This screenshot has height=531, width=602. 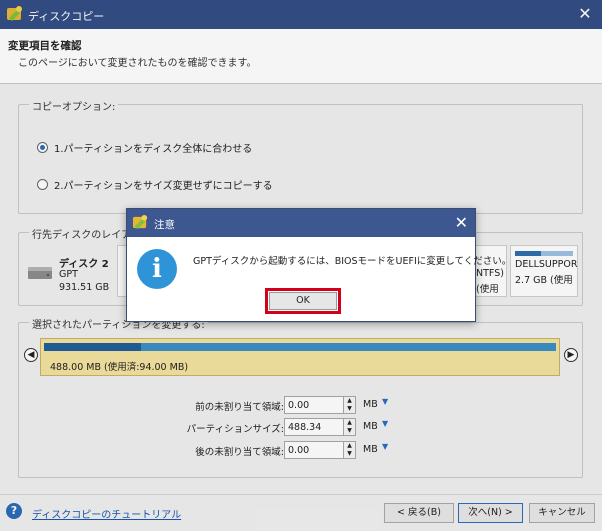 I want to click on info-icon: i, so click(x=157, y=269).